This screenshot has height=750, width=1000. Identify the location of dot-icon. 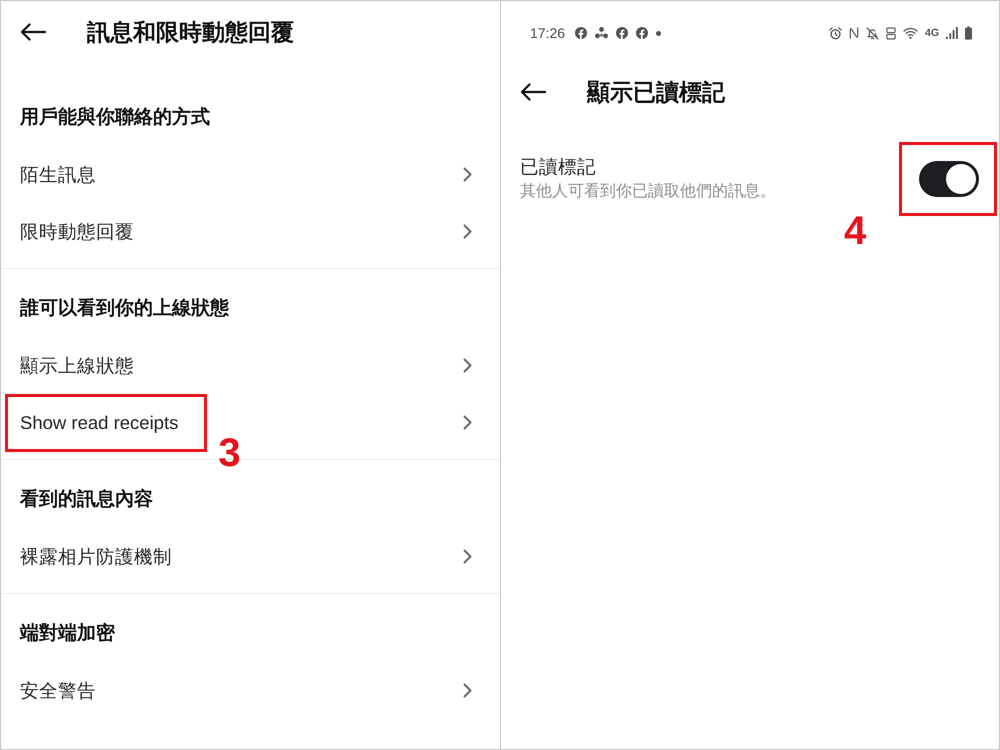
(659, 33).